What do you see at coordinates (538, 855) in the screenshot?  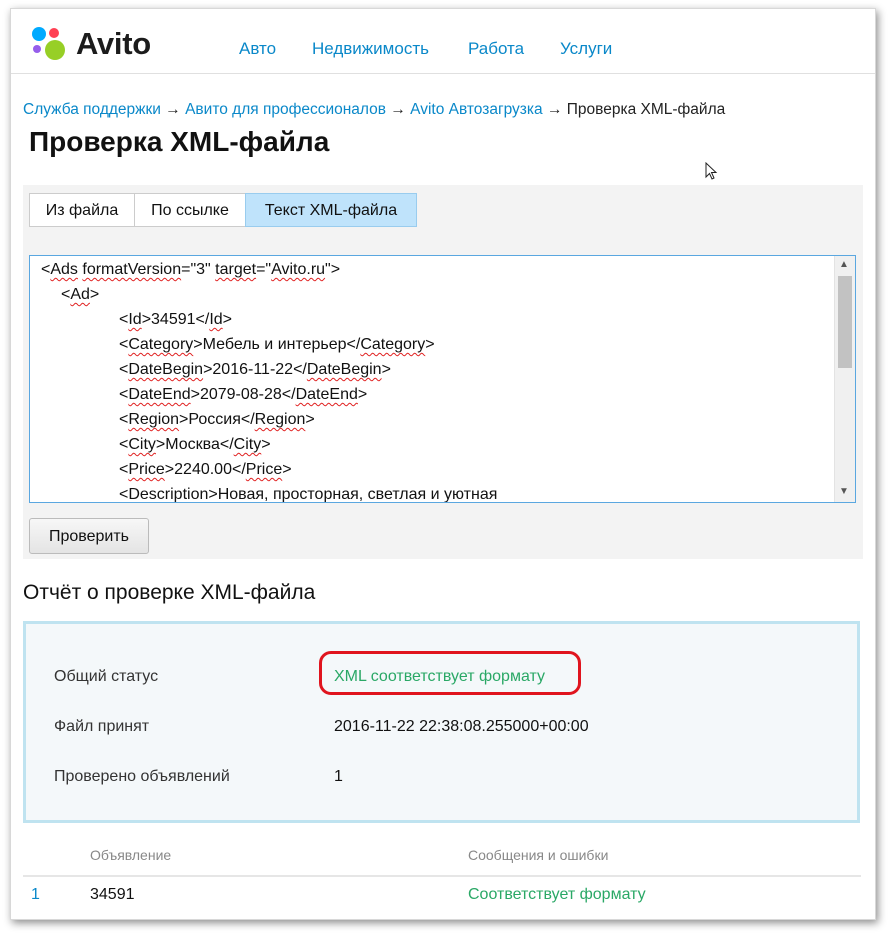 I see `column-header-messages: Сообщения и ошибки` at bounding box center [538, 855].